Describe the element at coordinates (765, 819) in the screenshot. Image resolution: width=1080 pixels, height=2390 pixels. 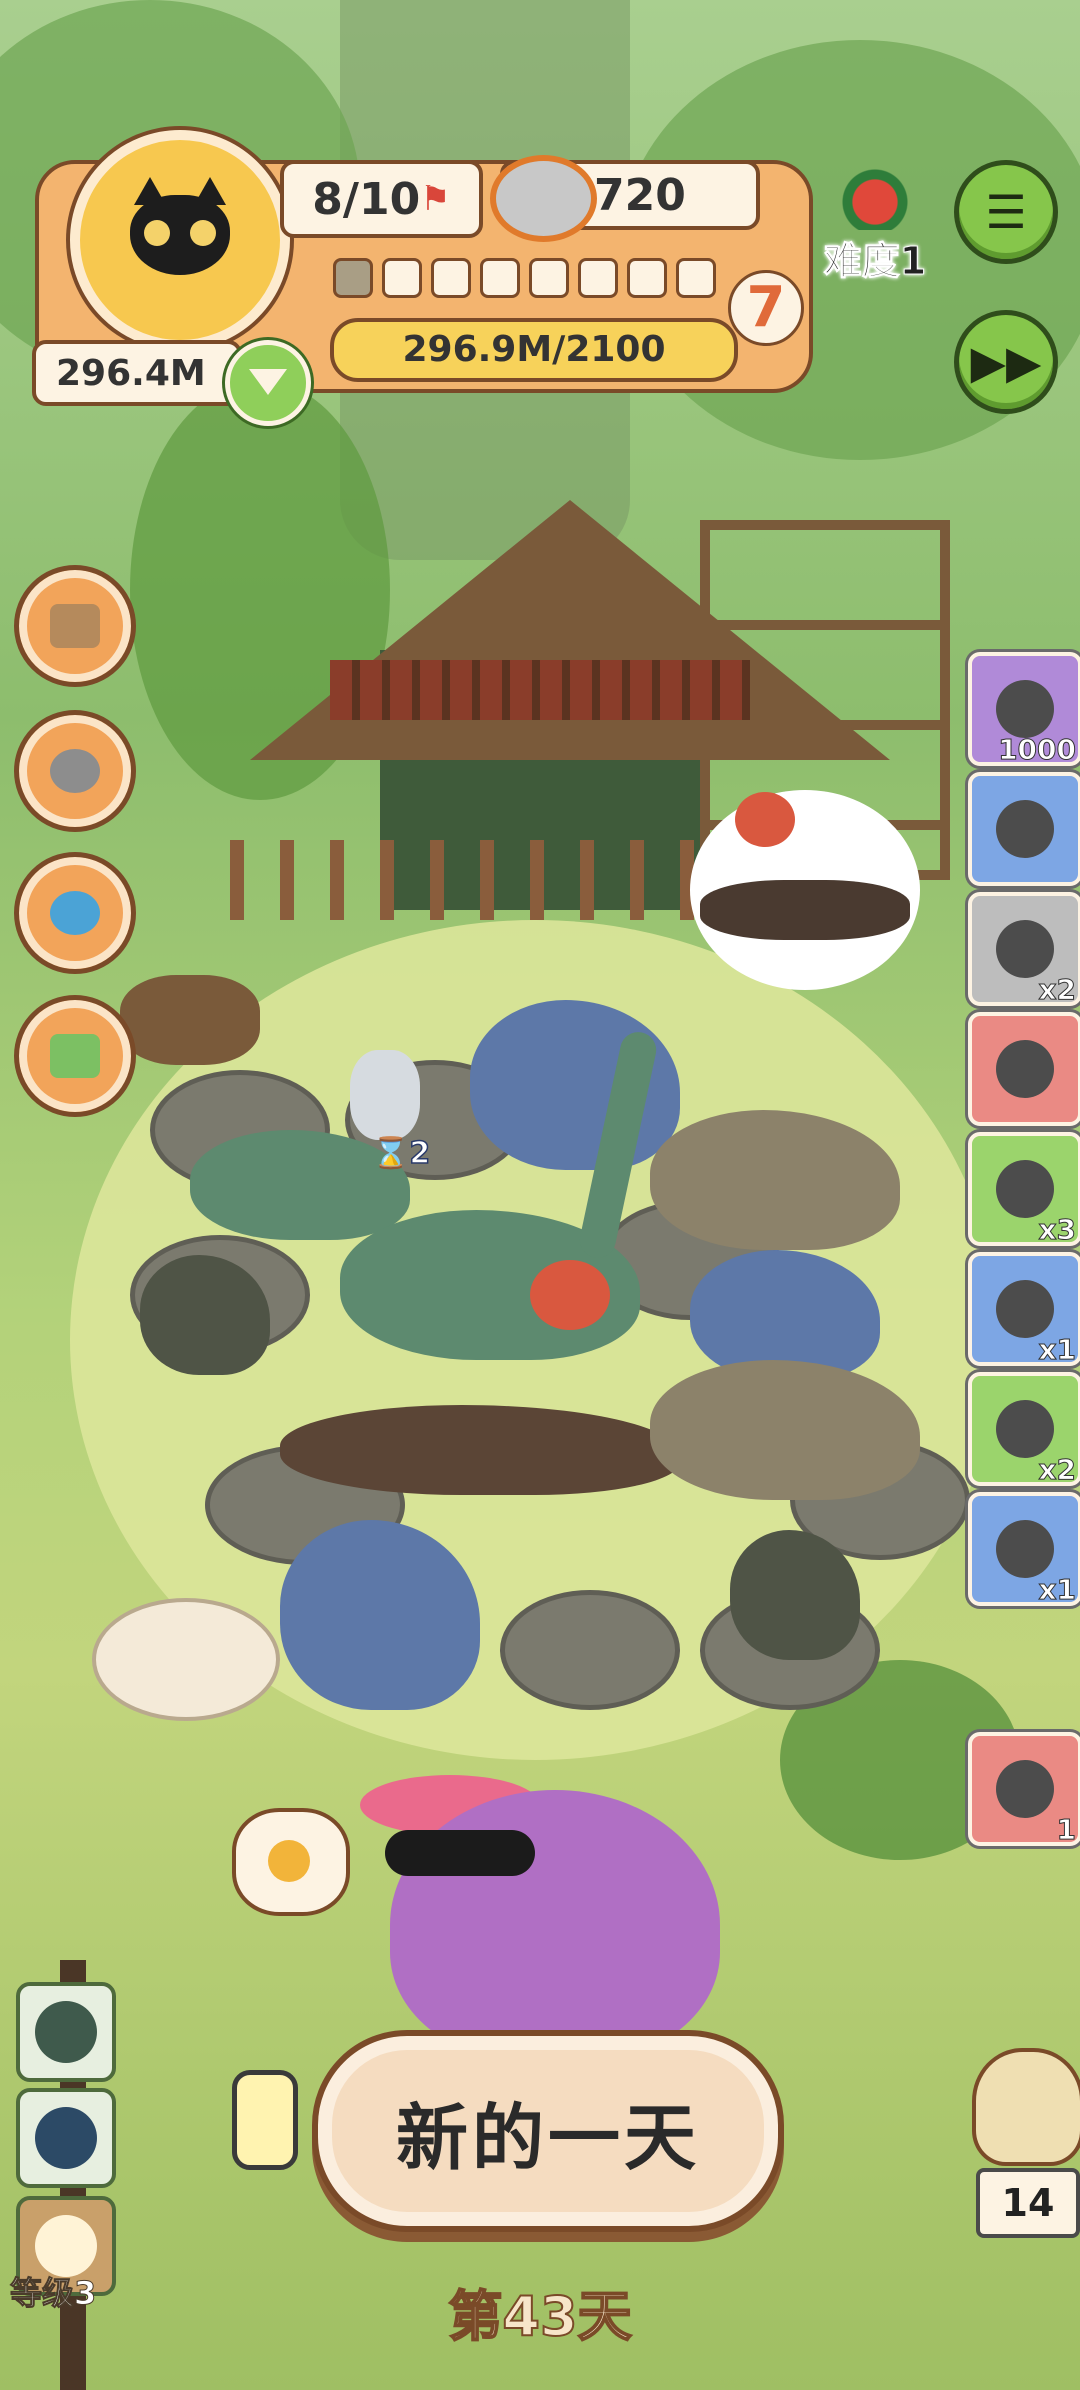
I see `pterosaur-head` at that location.